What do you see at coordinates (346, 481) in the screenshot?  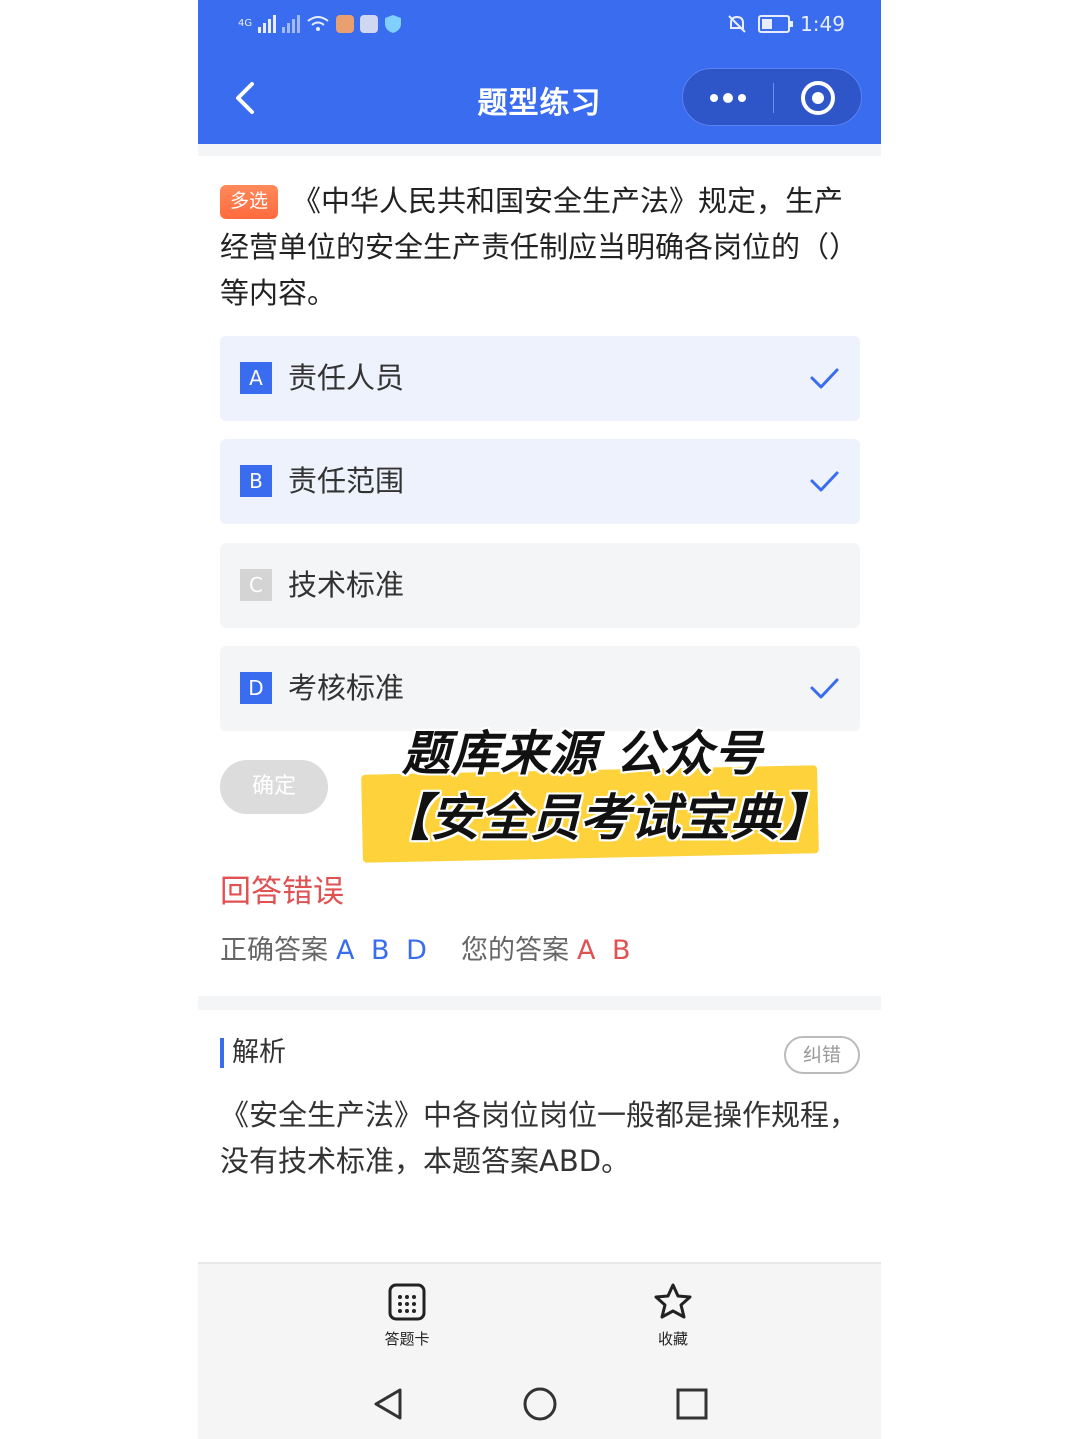 I see `option-text: 责任范围` at bounding box center [346, 481].